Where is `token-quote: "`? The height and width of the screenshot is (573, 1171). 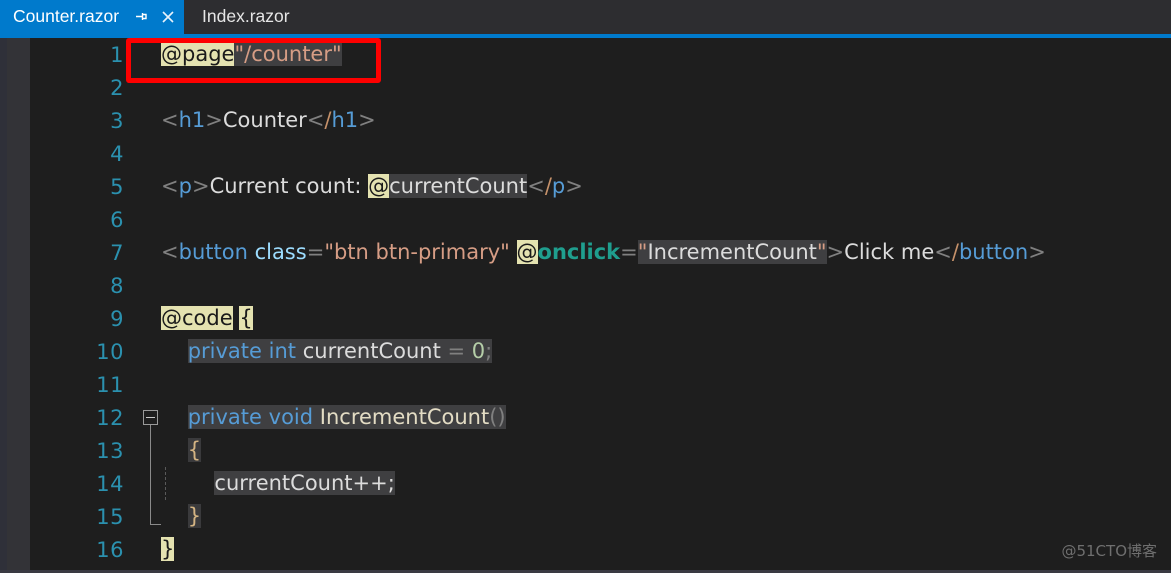 token-quote: " is located at coordinates (821, 252).